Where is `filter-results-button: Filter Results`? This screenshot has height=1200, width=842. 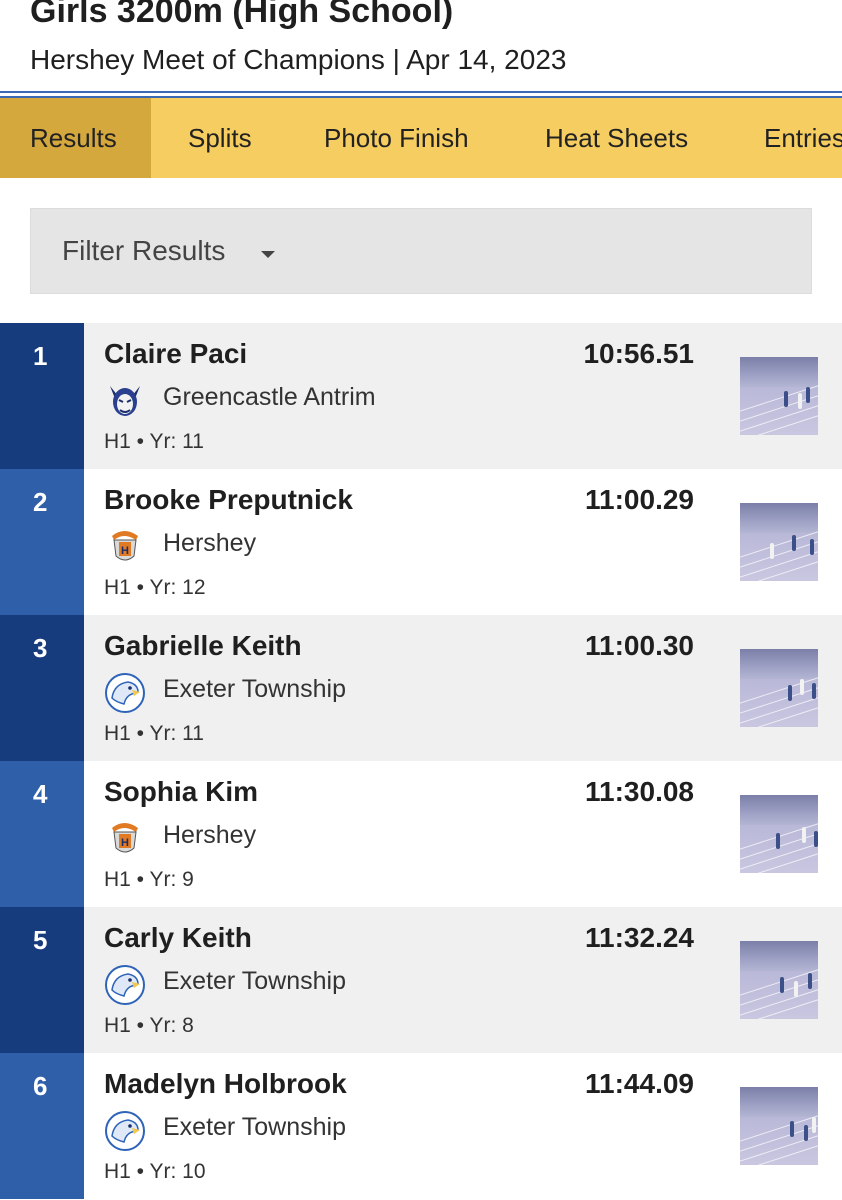
filter-results-button: Filter Results is located at coordinates (421, 251).